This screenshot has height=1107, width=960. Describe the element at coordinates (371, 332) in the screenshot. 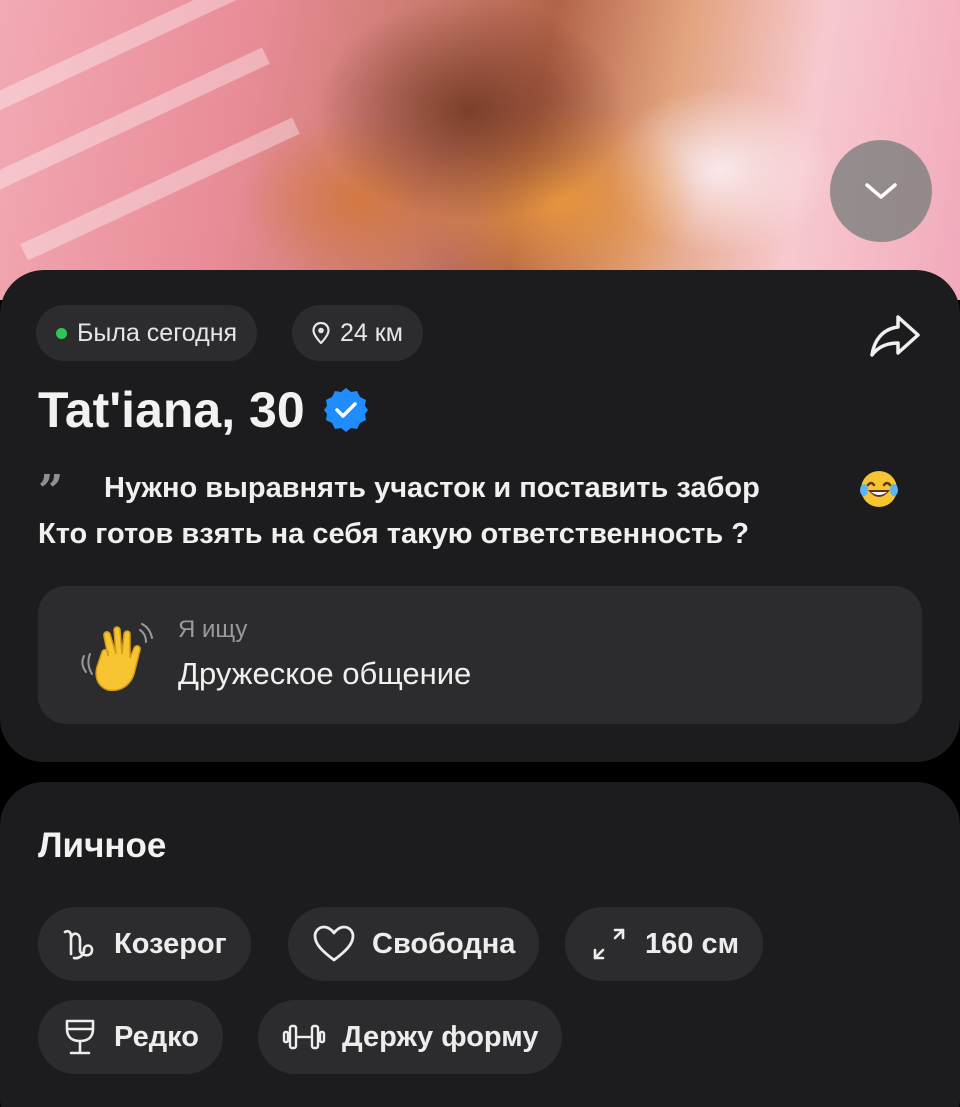

I see `distance-text: 24 км` at that location.